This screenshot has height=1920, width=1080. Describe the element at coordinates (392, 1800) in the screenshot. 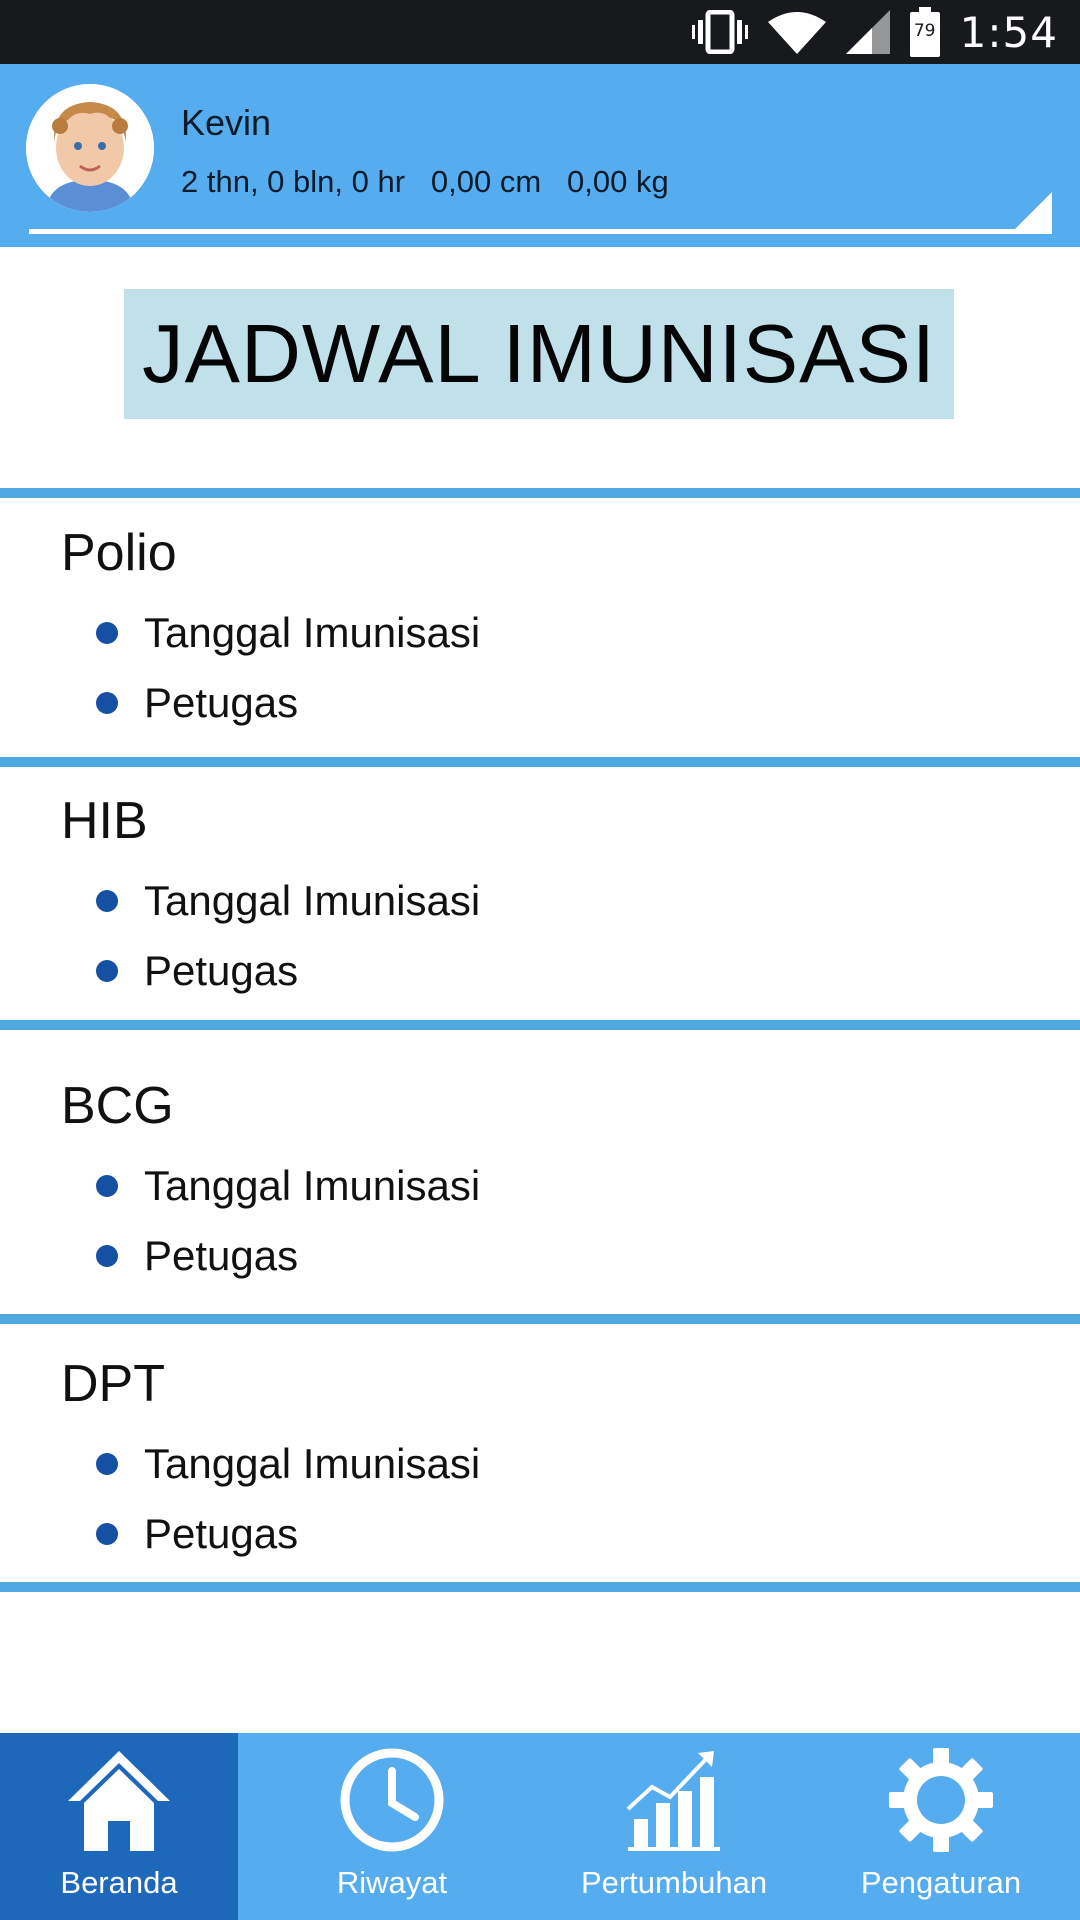

I see `clock-icon` at that location.